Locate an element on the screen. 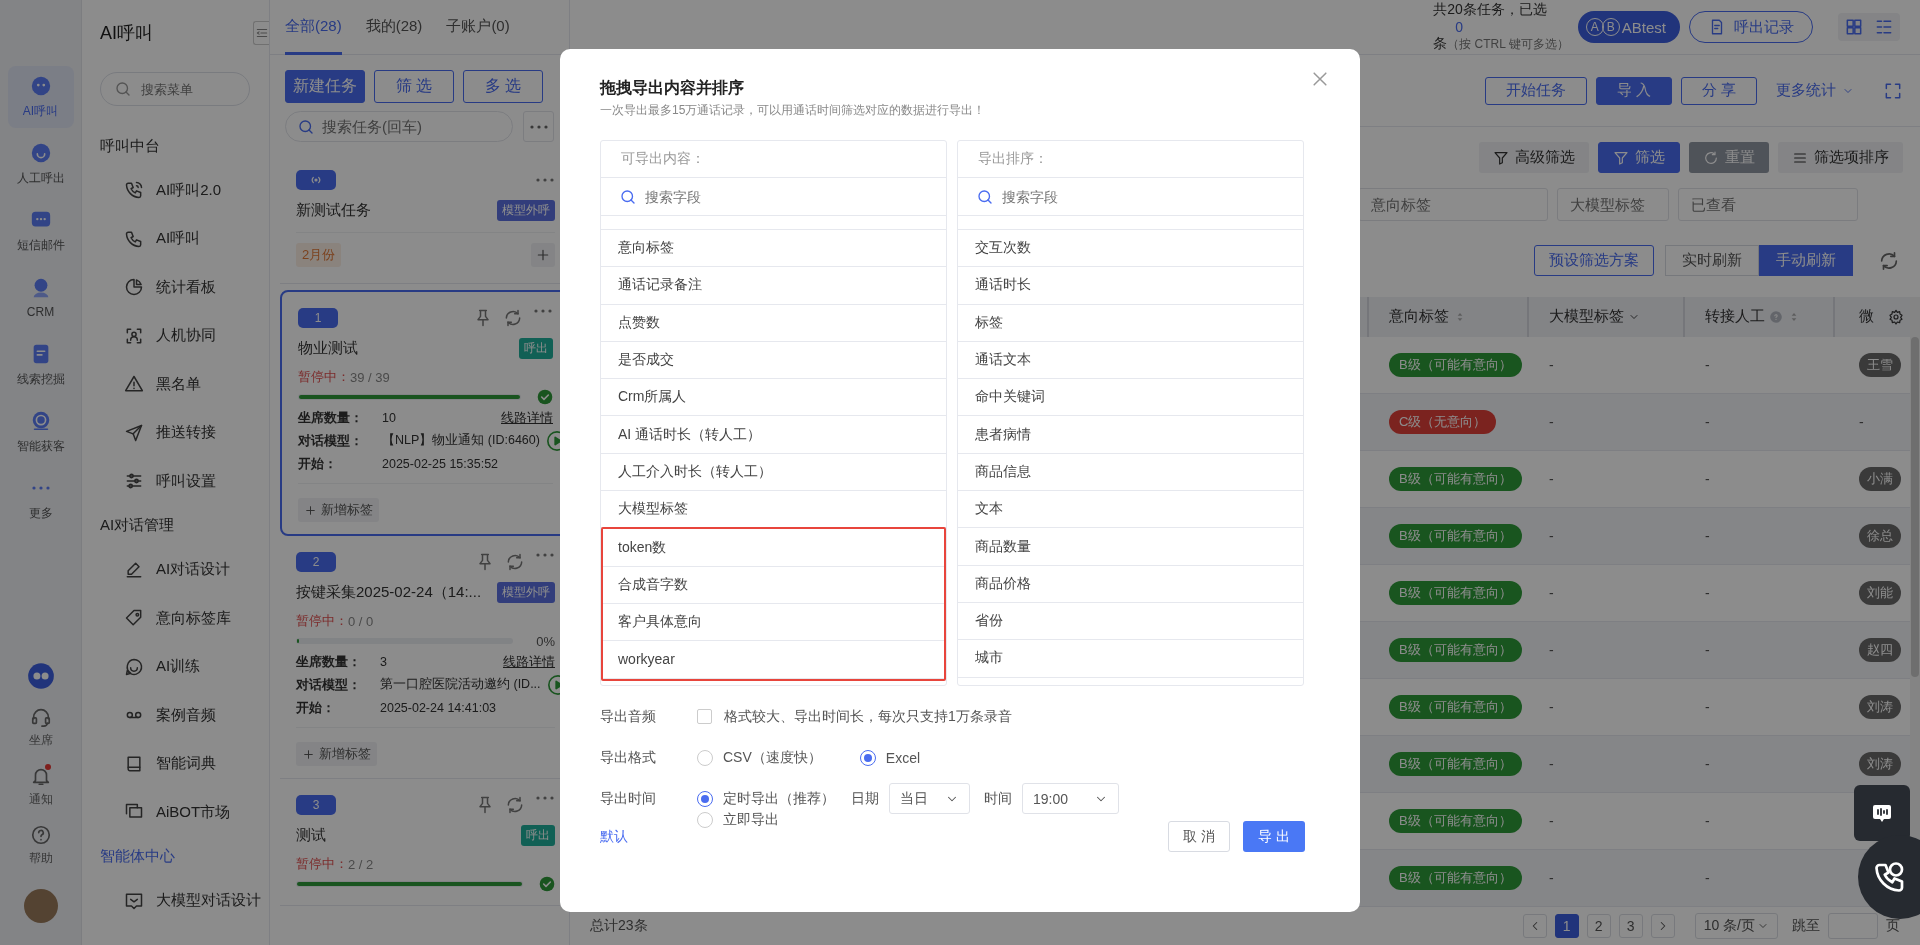 This screenshot has height=945, width=1920. tab: 子账户(0) is located at coordinates (478, 27).